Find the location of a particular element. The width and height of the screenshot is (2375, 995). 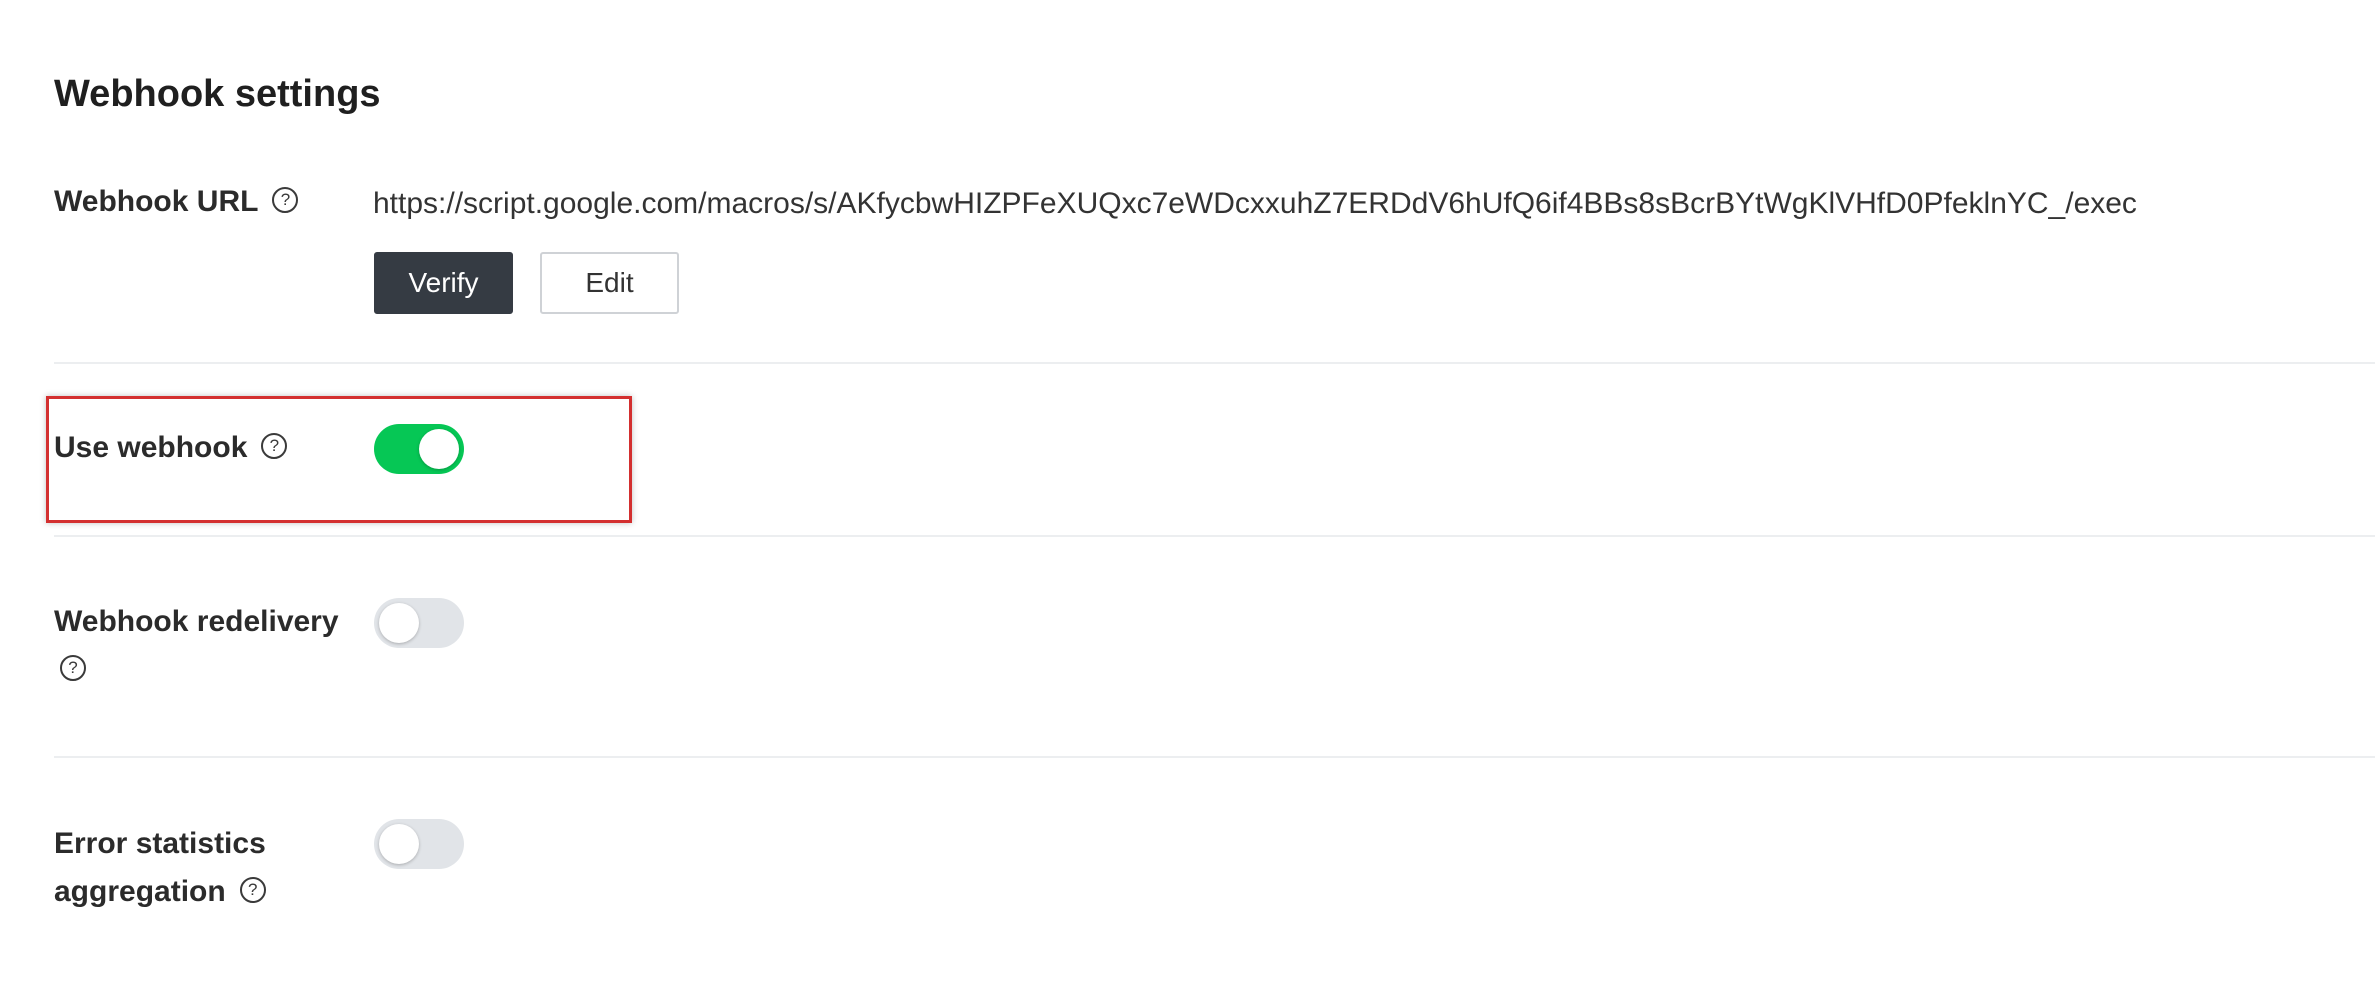

webhook-url-label: Webhook URL is located at coordinates (156, 201).